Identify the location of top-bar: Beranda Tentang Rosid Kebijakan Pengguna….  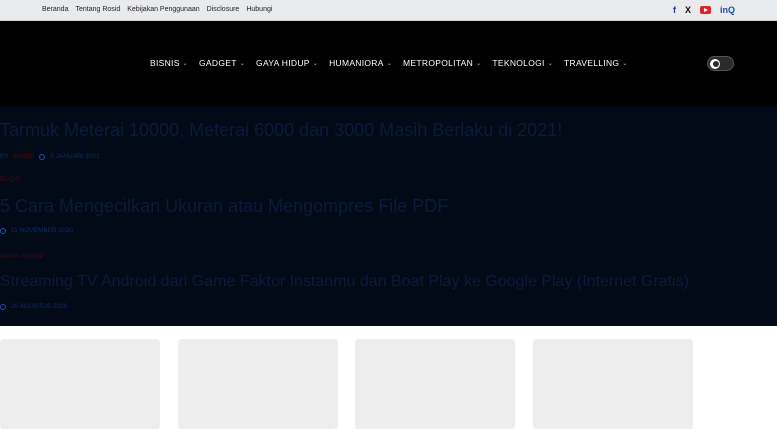
(388, 10).